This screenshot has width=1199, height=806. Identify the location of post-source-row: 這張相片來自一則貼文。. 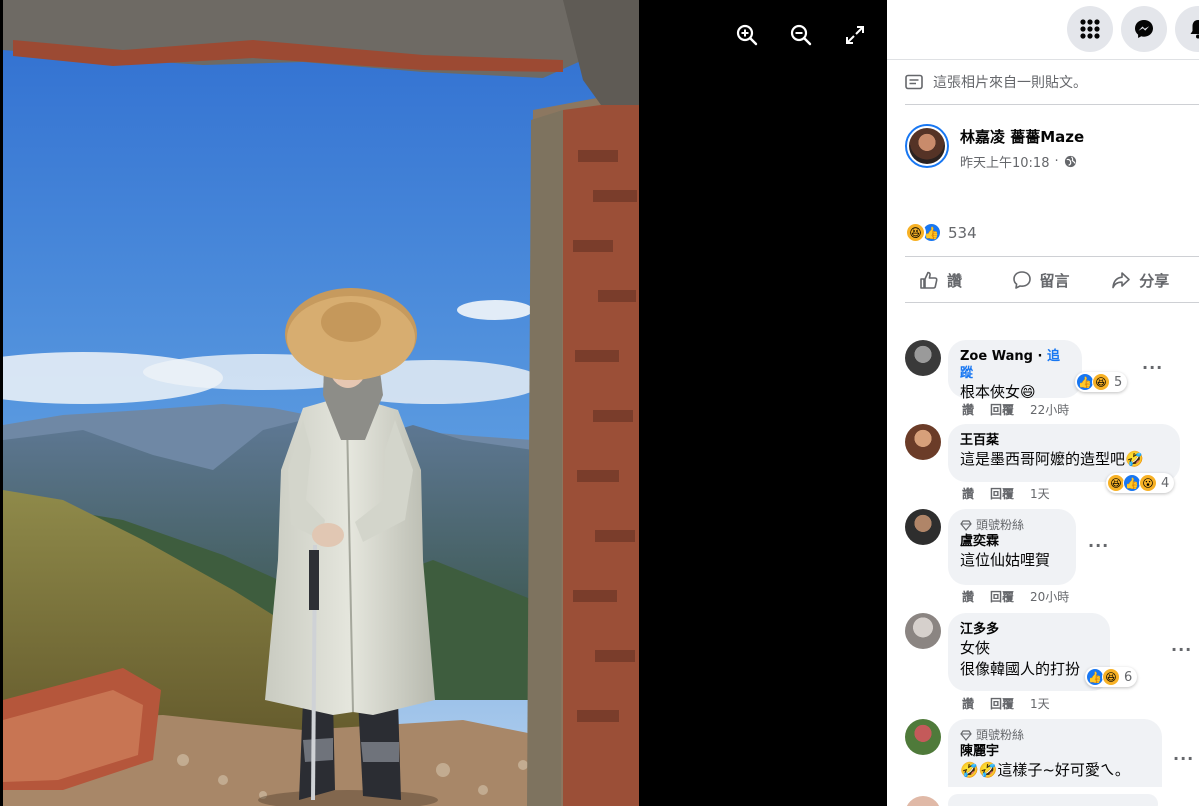
(996, 82).